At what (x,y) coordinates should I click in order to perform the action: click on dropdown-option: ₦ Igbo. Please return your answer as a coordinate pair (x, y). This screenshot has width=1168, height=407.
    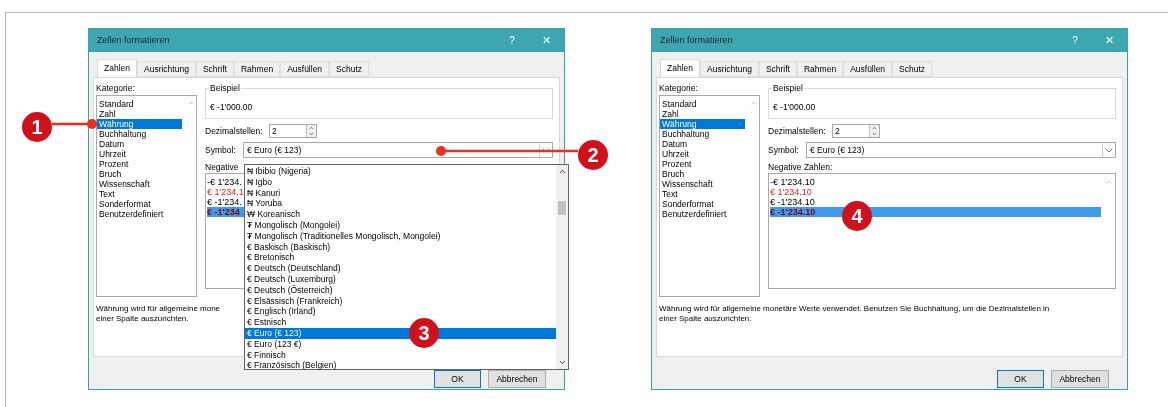
    Looking at the image, I should click on (400, 182).